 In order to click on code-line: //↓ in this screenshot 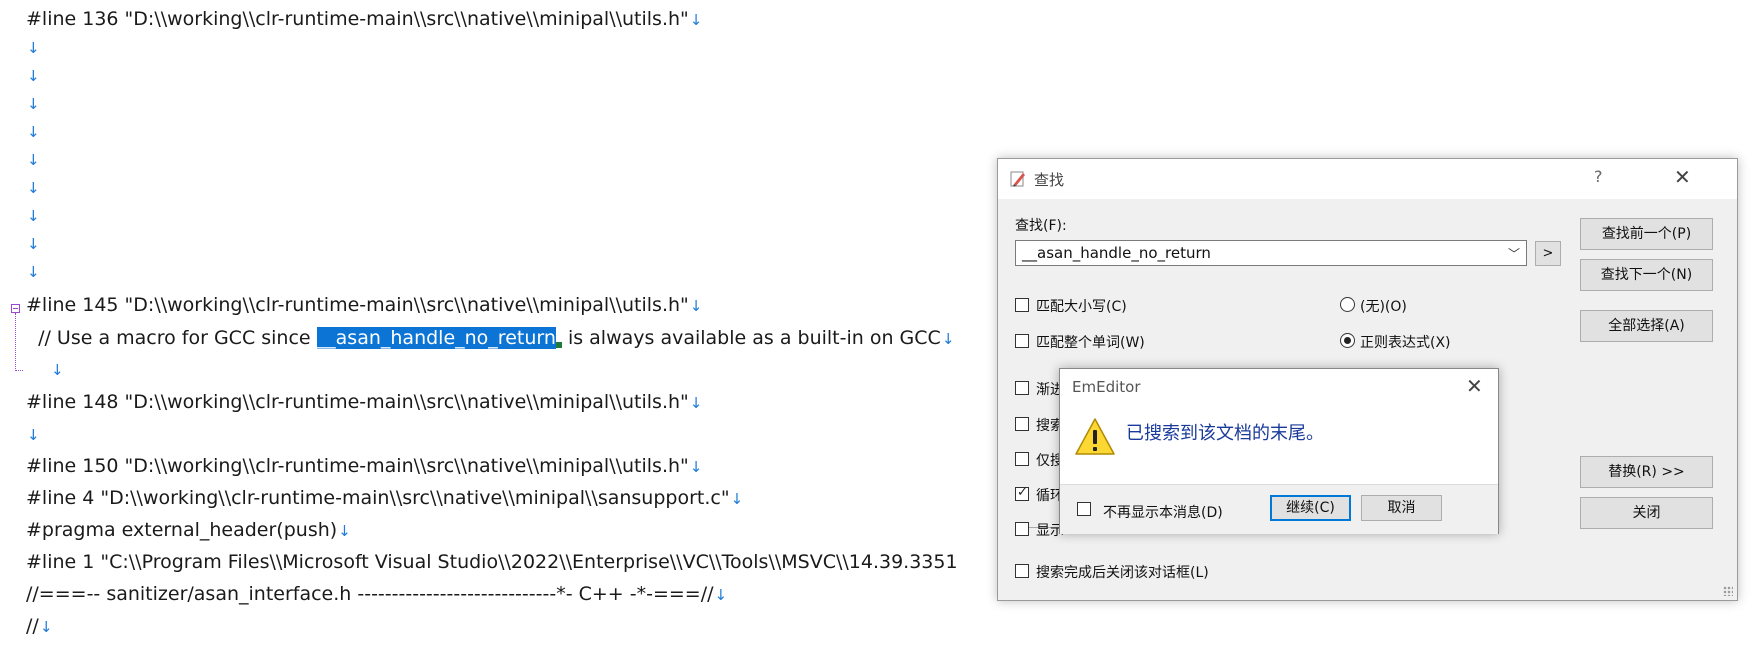, I will do `click(39, 626)`.